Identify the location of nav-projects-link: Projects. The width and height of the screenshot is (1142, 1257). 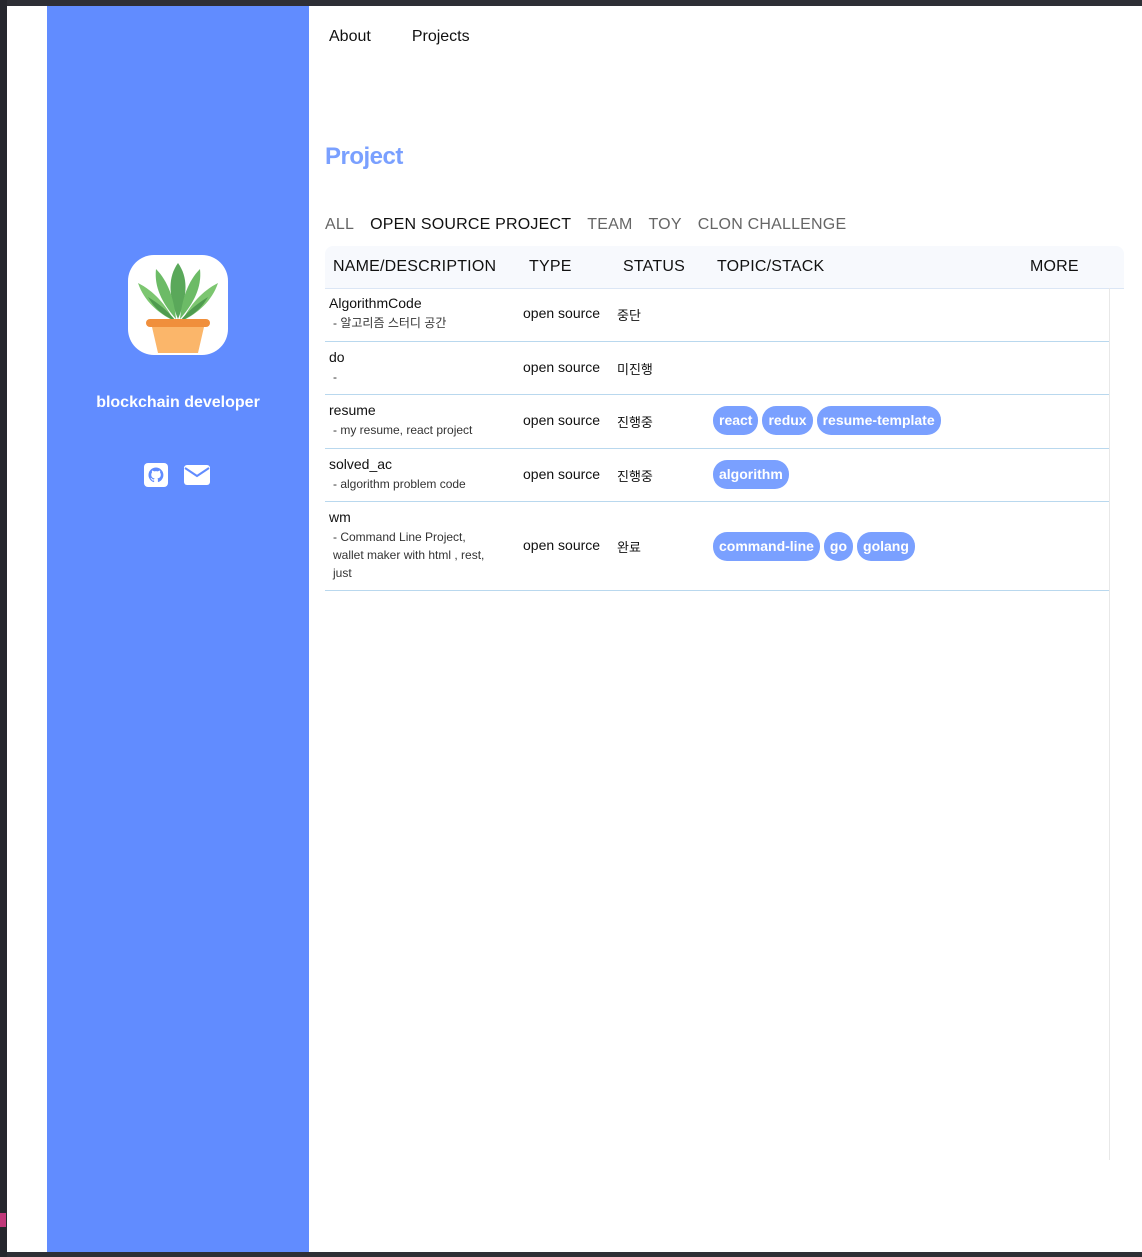
(441, 37).